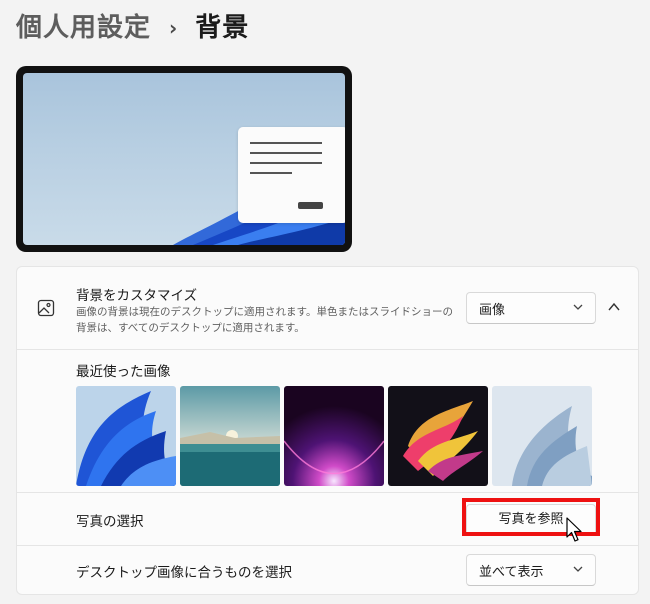  Describe the element at coordinates (123, 372) in the screenshot. I see `recent-images-label: 最近使った画像` at that location.